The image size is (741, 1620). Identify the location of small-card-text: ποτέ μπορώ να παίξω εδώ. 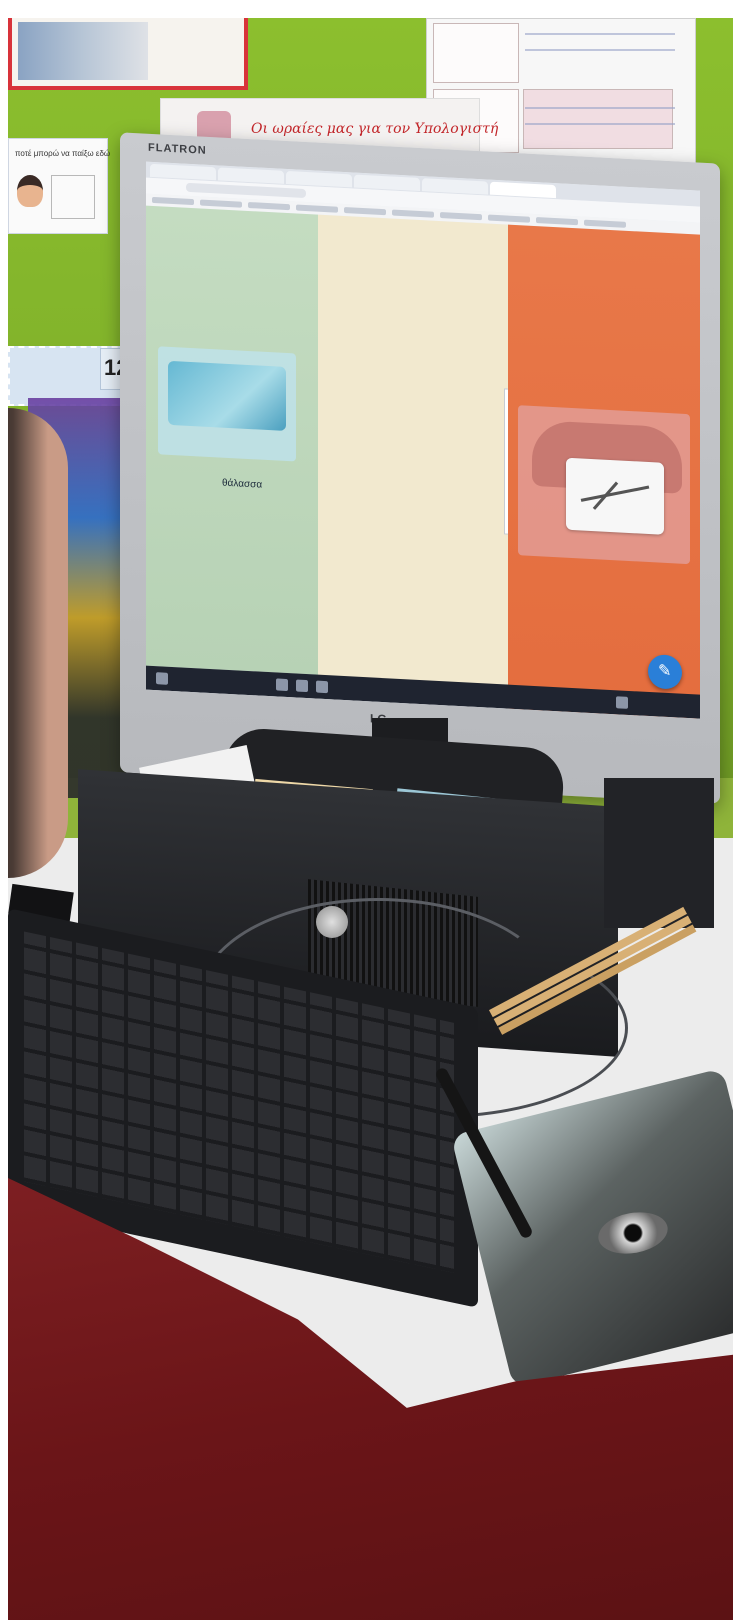
(63, 153).